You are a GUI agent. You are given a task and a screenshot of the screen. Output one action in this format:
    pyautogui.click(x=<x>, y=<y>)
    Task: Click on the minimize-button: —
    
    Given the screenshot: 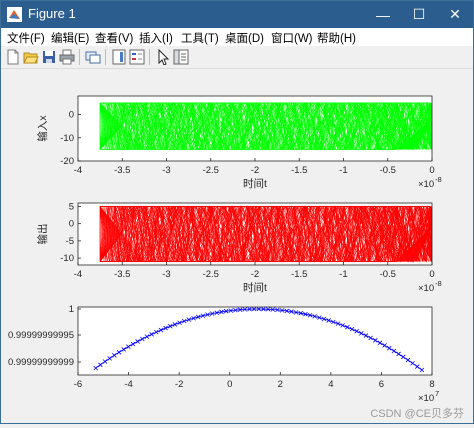 What is the action you would take?
    pyautogui.click(x=383, y=14)
    